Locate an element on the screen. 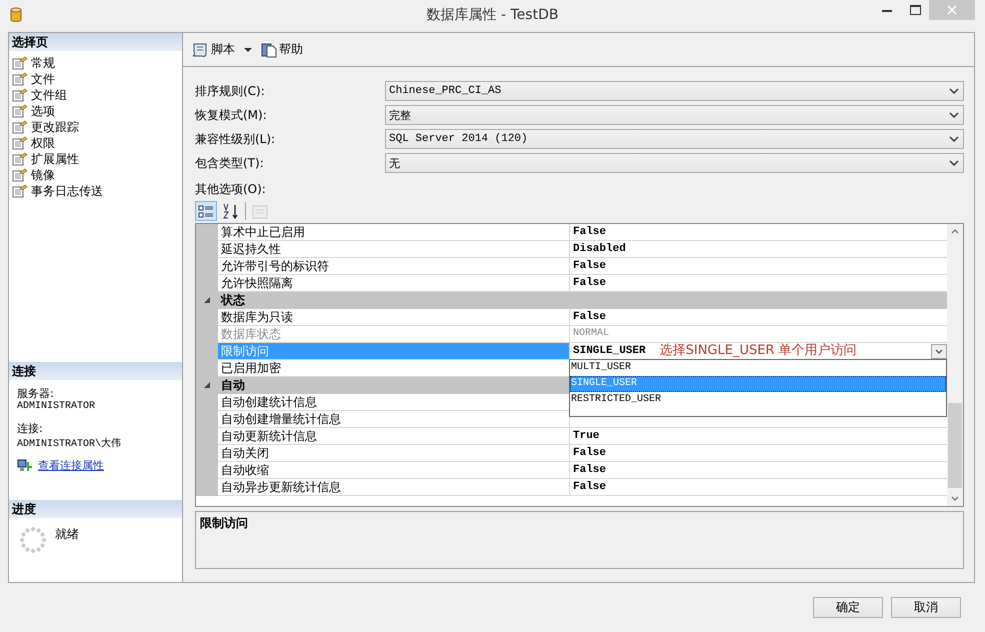  dropdown-field: Chinese_PRC_CI_AS is located at coordinates (674, 91).